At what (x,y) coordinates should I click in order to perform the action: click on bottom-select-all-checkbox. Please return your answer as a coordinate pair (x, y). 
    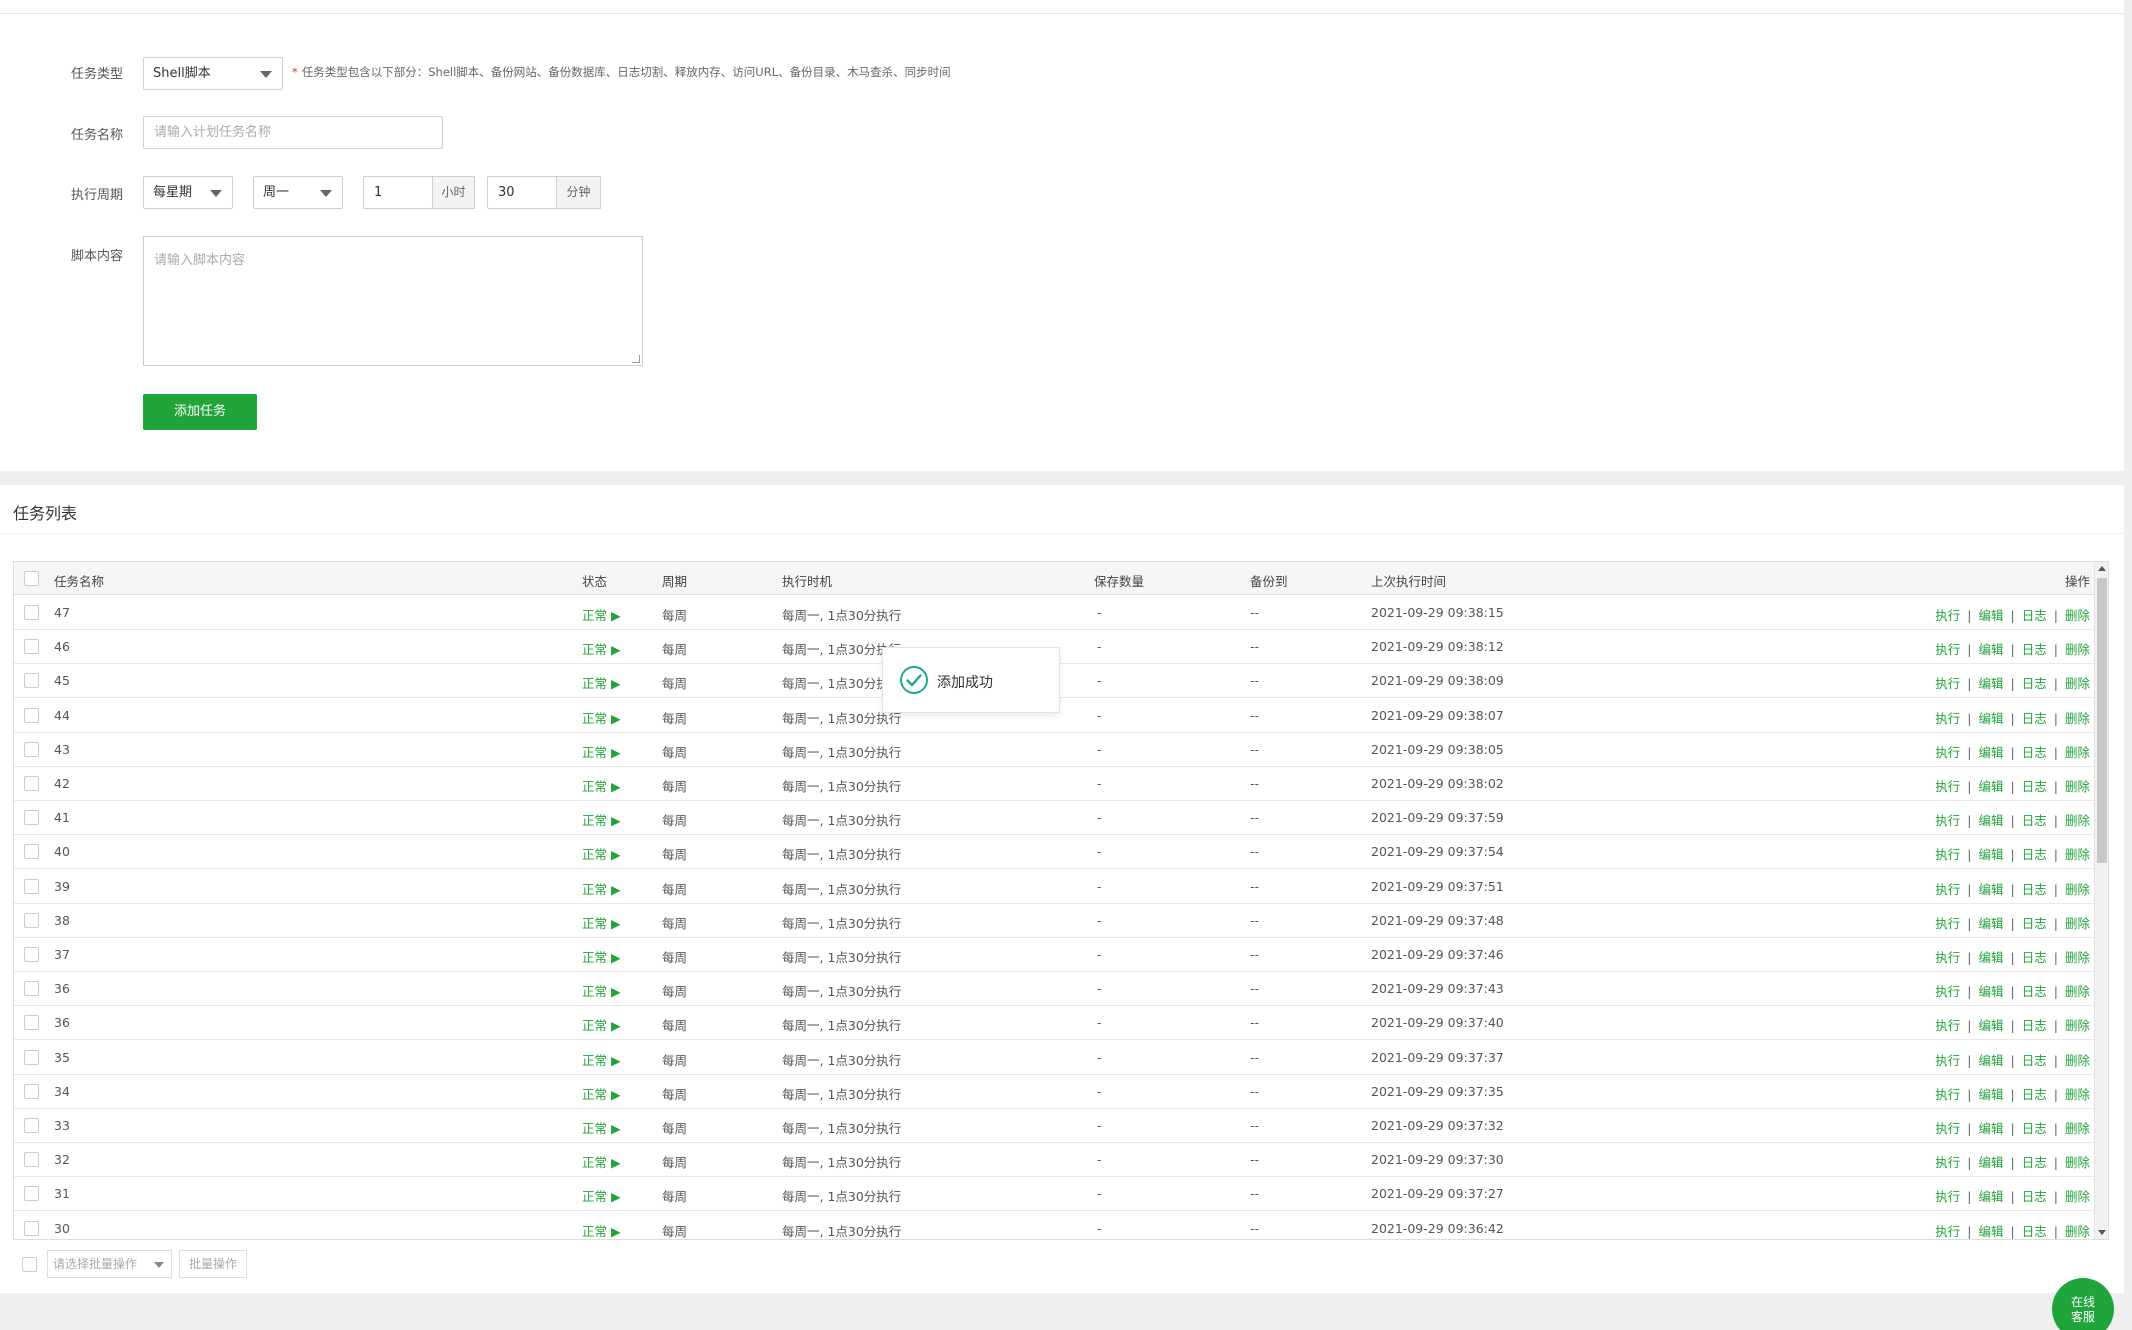
    Looking at the image, I should click on (29, 1264).